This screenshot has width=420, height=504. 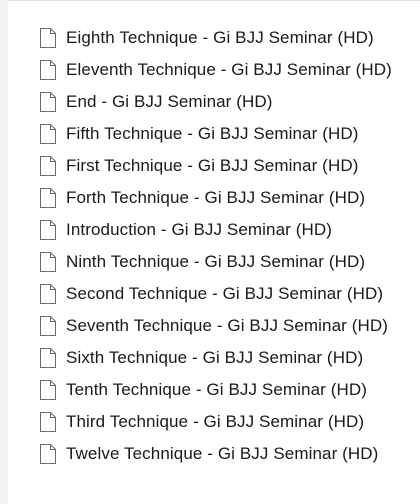 I want to click on file-name: Third Technique - Gi BJJ Seminar (HD), so click(x=215, y=421).